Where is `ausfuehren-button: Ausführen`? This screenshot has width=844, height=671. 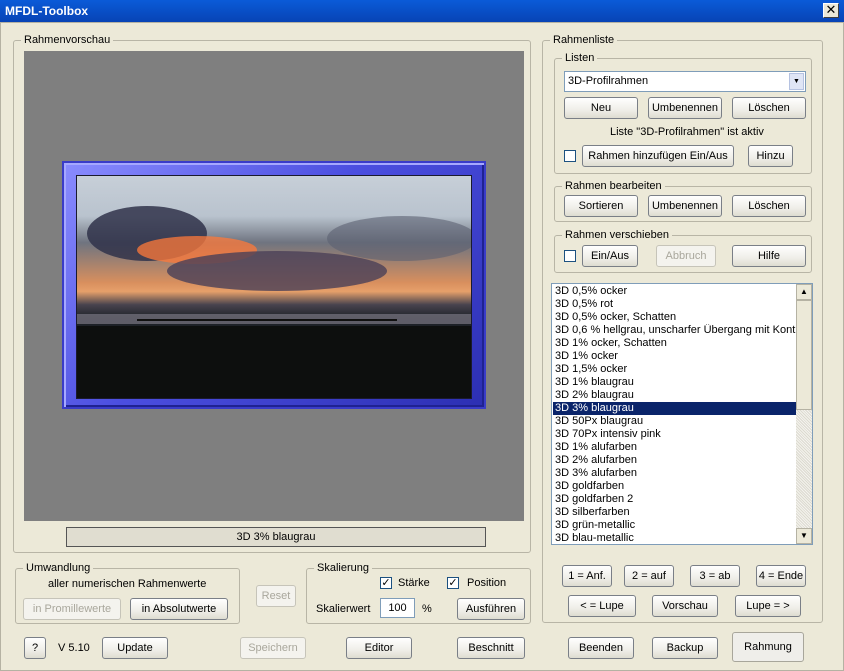 ausfuehren-button: Ausführen is located at coordinates (491, 609).